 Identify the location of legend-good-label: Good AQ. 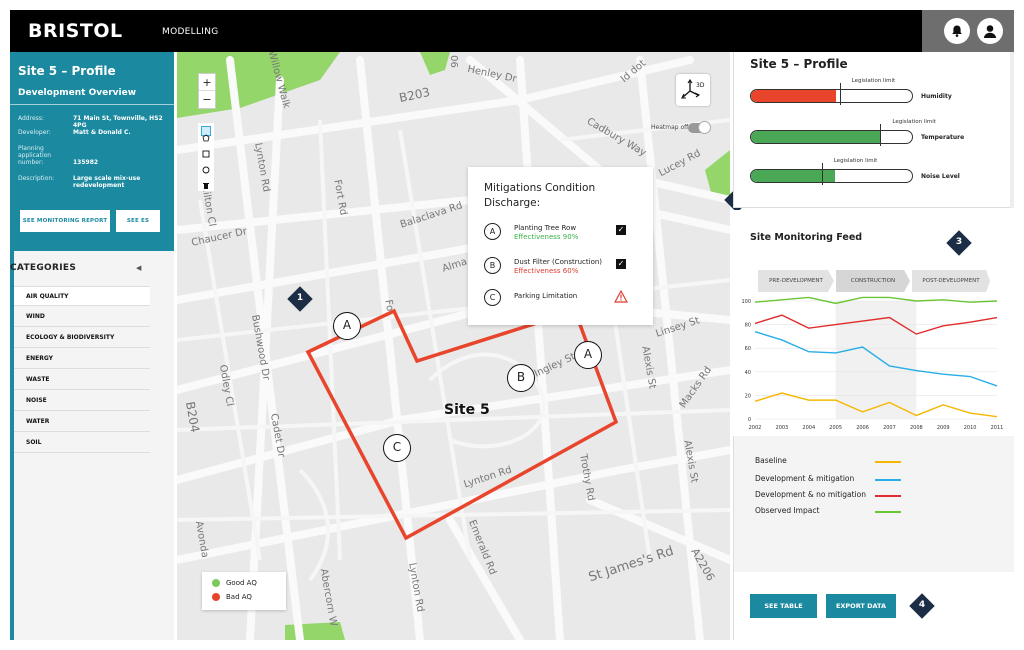
(241, 583).